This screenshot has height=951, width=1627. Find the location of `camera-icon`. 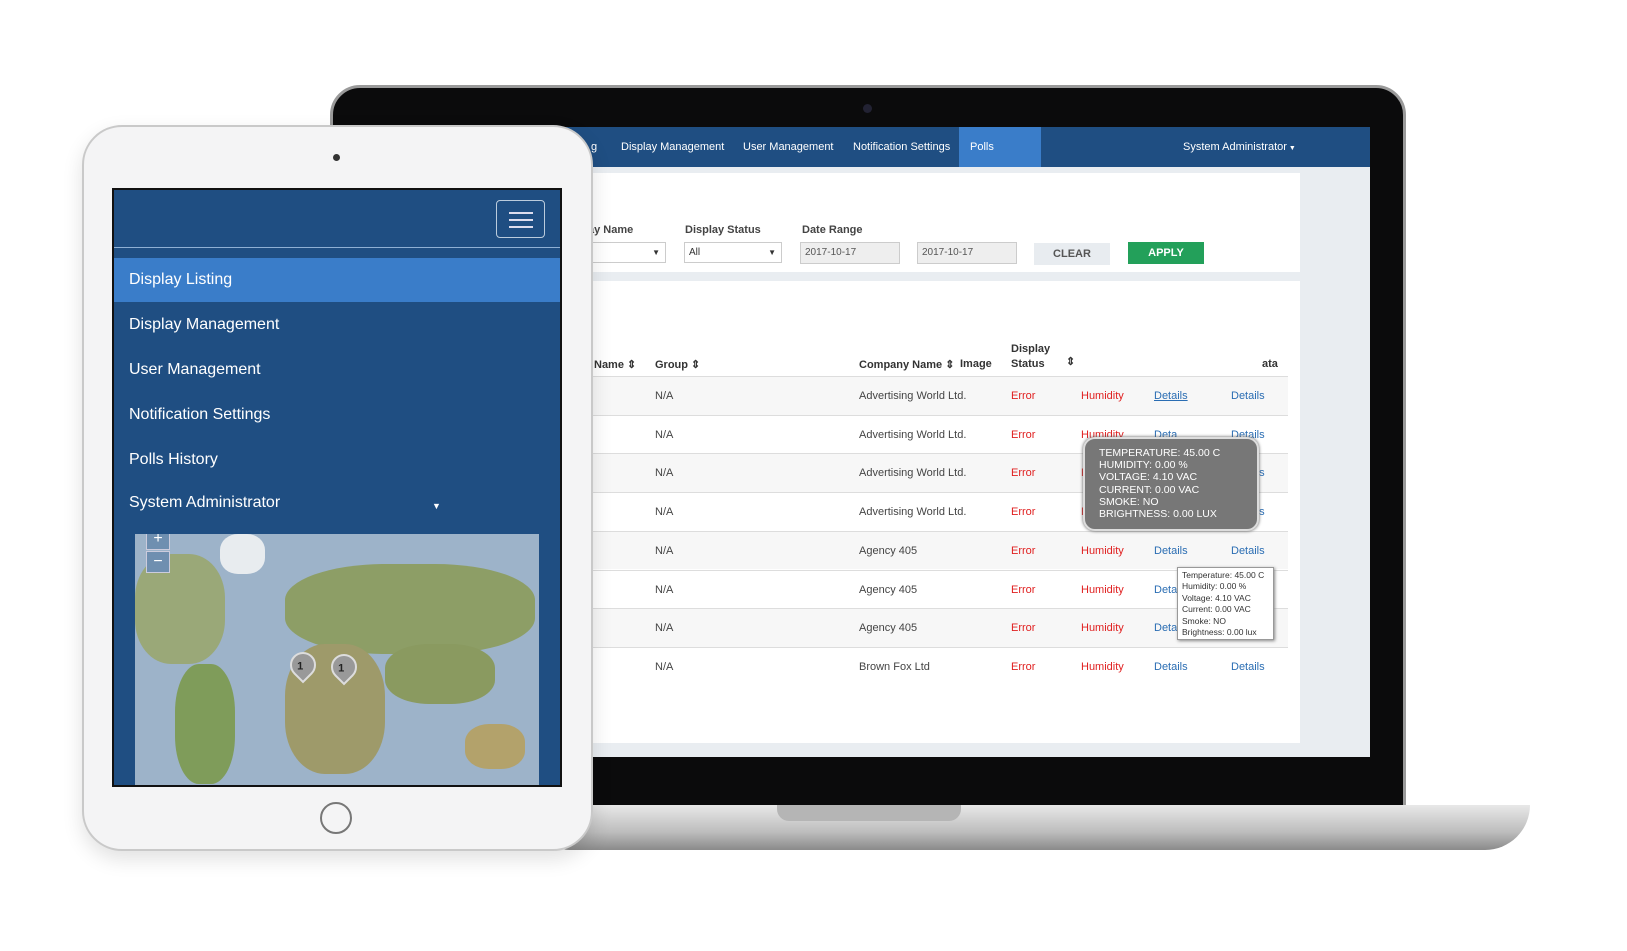

camera-icon is located at coordinates (867, 108).